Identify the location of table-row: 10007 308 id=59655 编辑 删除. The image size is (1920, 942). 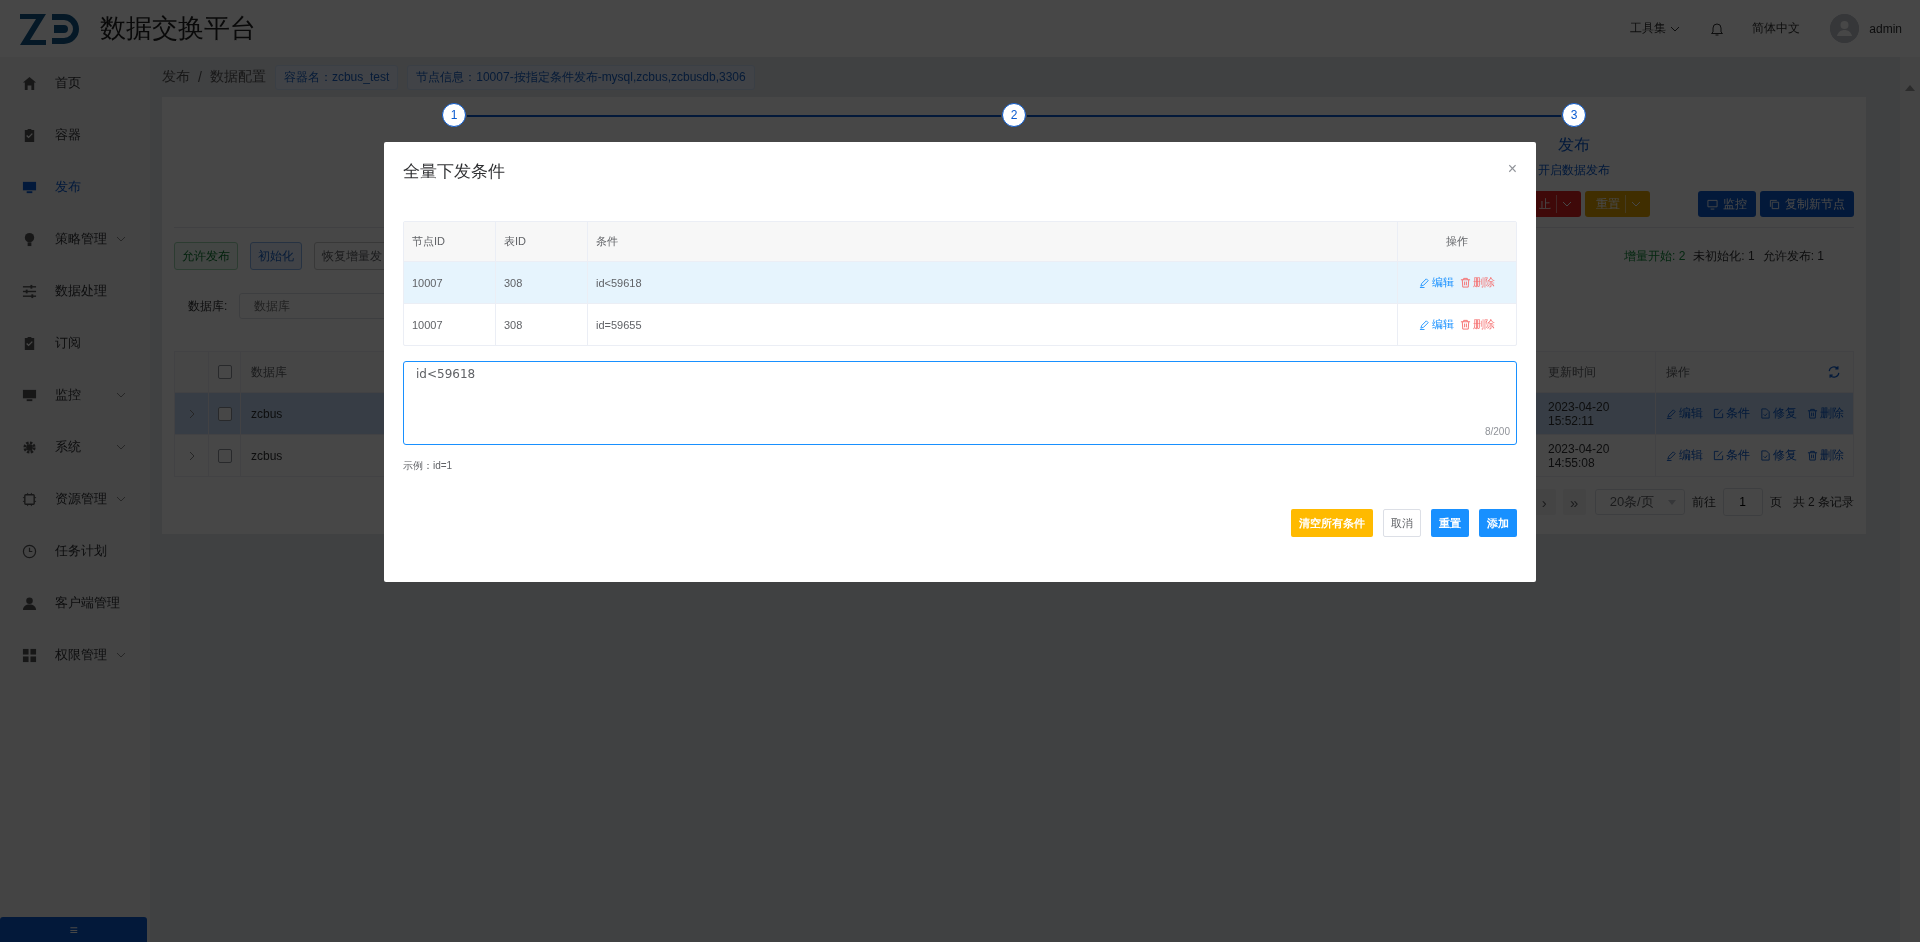
(960, 324).